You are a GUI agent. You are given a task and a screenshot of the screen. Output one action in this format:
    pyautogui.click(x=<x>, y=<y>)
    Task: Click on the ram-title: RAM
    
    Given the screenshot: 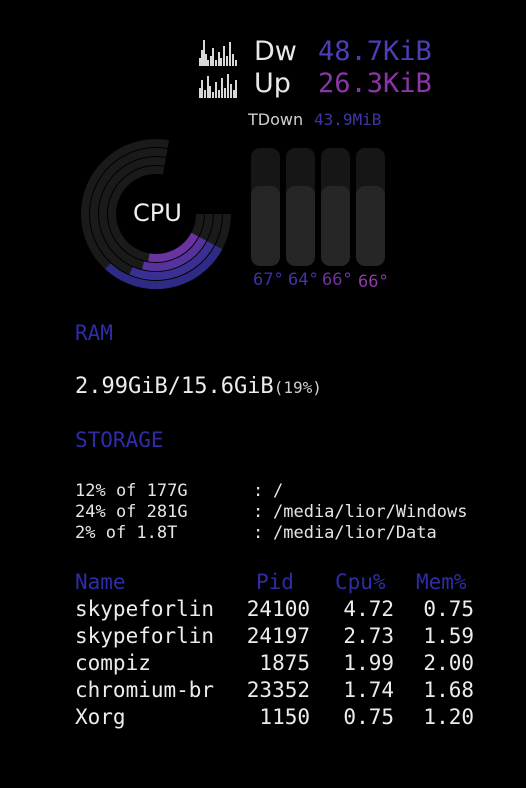 What is the action you would take?
    pyautogui.click(x=94, y=333)
    